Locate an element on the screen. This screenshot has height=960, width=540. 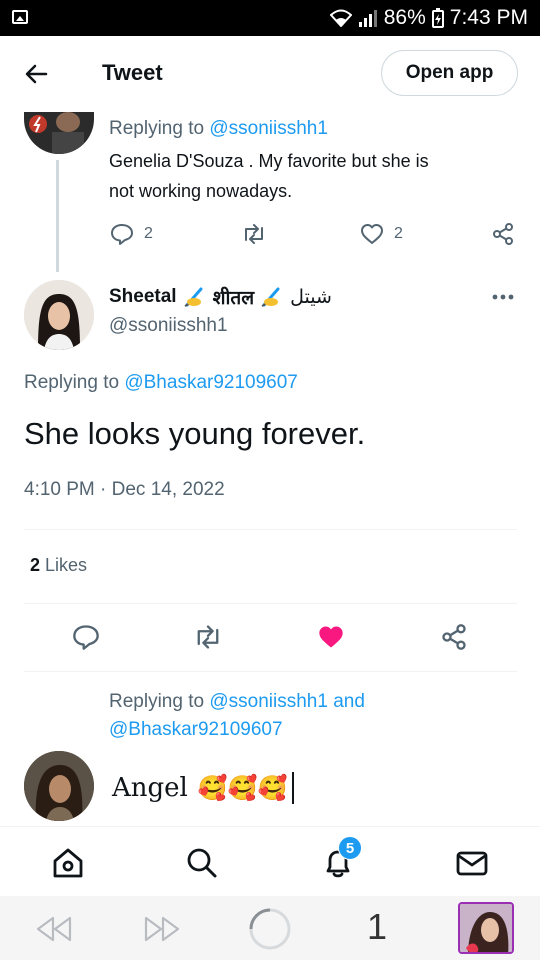
tab-counter: 1 is located at coordinates (377, 927).